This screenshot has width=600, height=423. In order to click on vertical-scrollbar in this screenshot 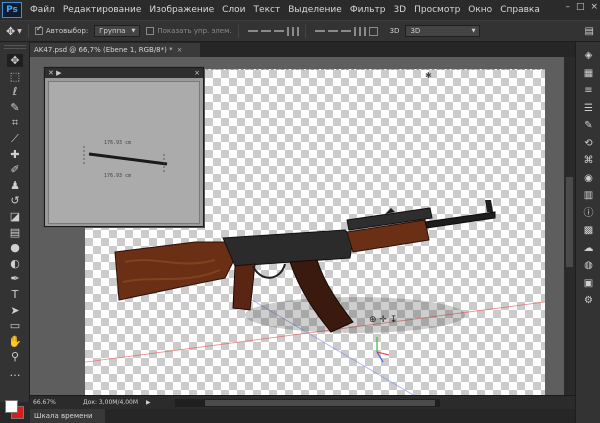, I will do `click(569, 226)`.